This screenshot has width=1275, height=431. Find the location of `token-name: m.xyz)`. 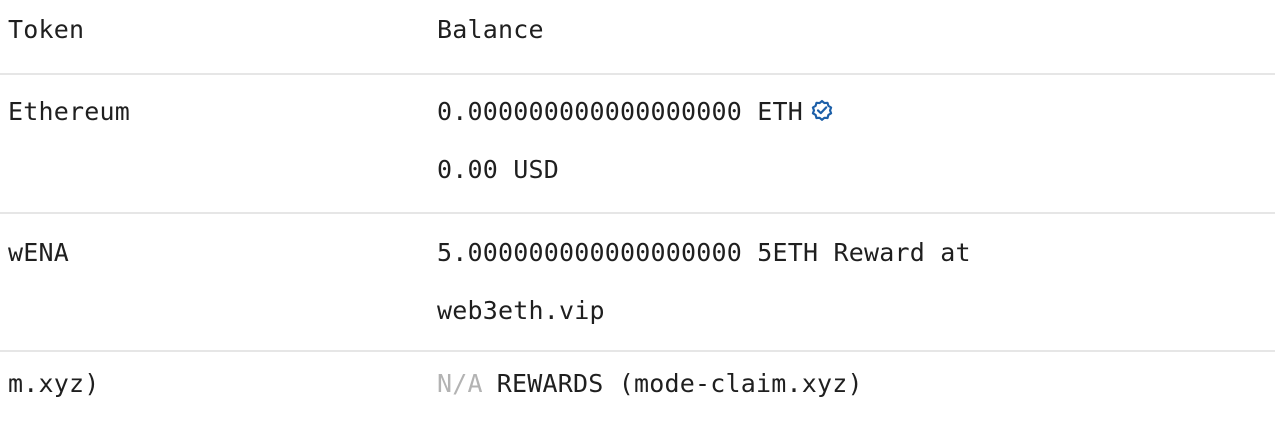

token-name: m.xyz) is located at coordinates (54, 383).